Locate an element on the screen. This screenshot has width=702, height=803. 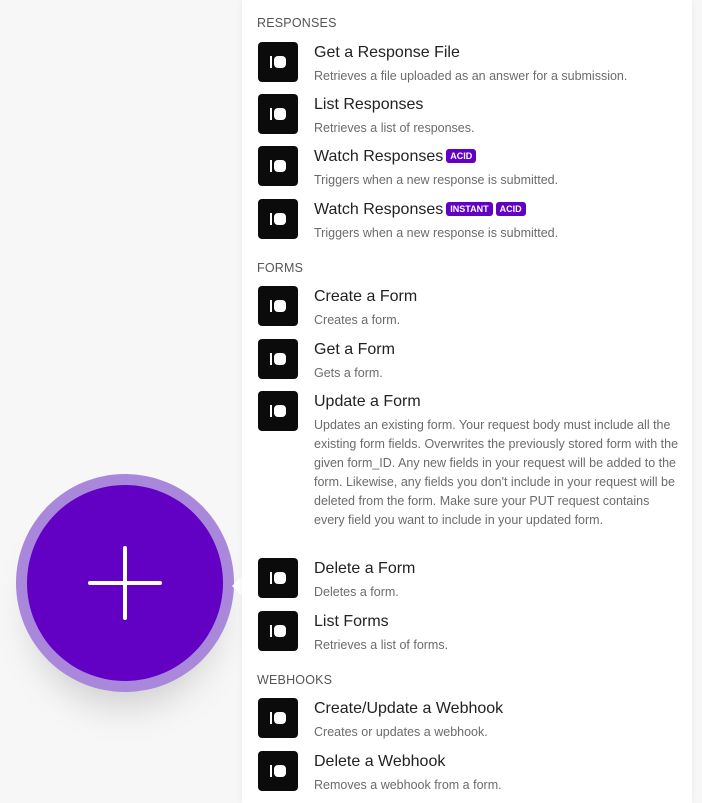
item-title-row: Watch Responses INSTANT ACID is located at coordinates (420, 210).